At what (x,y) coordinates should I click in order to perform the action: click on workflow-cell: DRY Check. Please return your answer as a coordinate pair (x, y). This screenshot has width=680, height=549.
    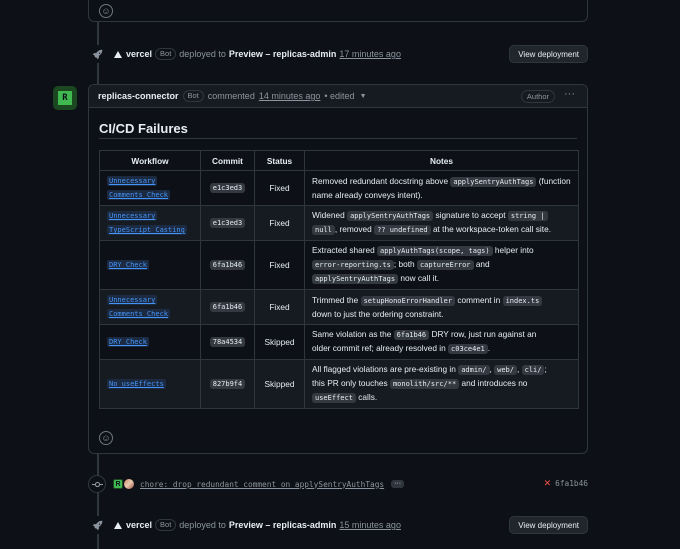
    Looking at the image, I should click on (150, 342).